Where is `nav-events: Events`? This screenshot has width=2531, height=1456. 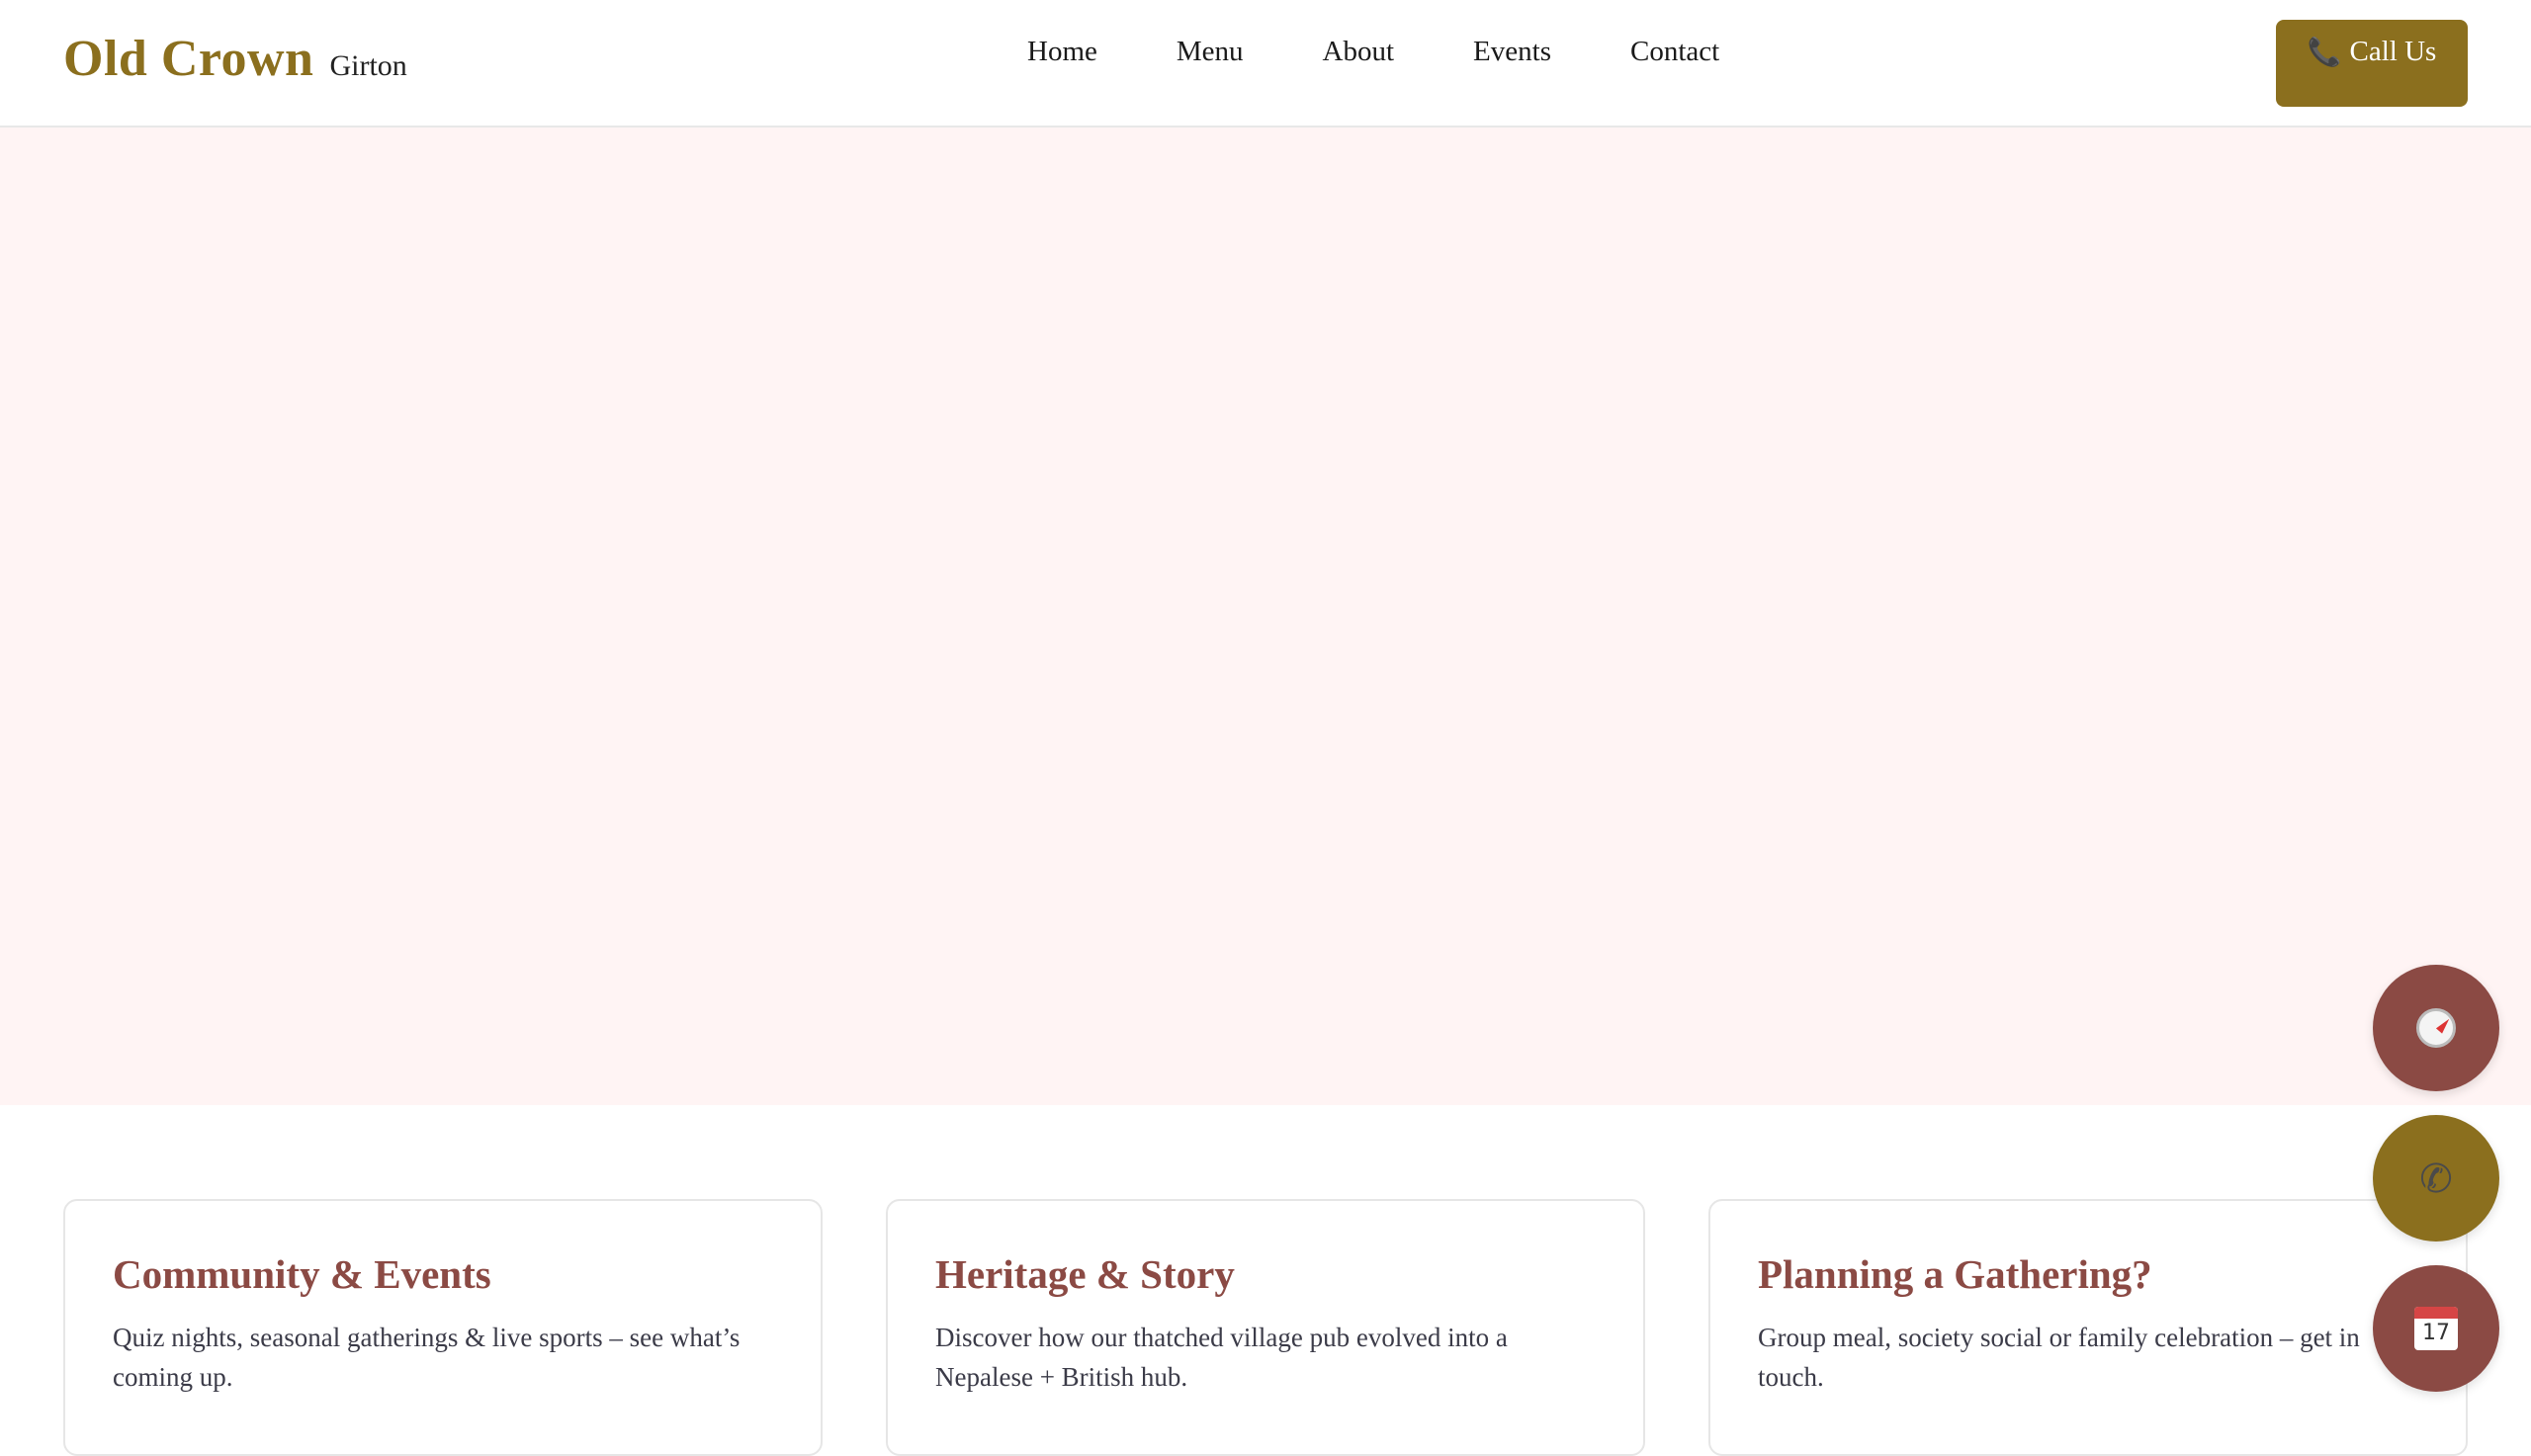 nav-events: Events is located at coordinates (1512, 52).